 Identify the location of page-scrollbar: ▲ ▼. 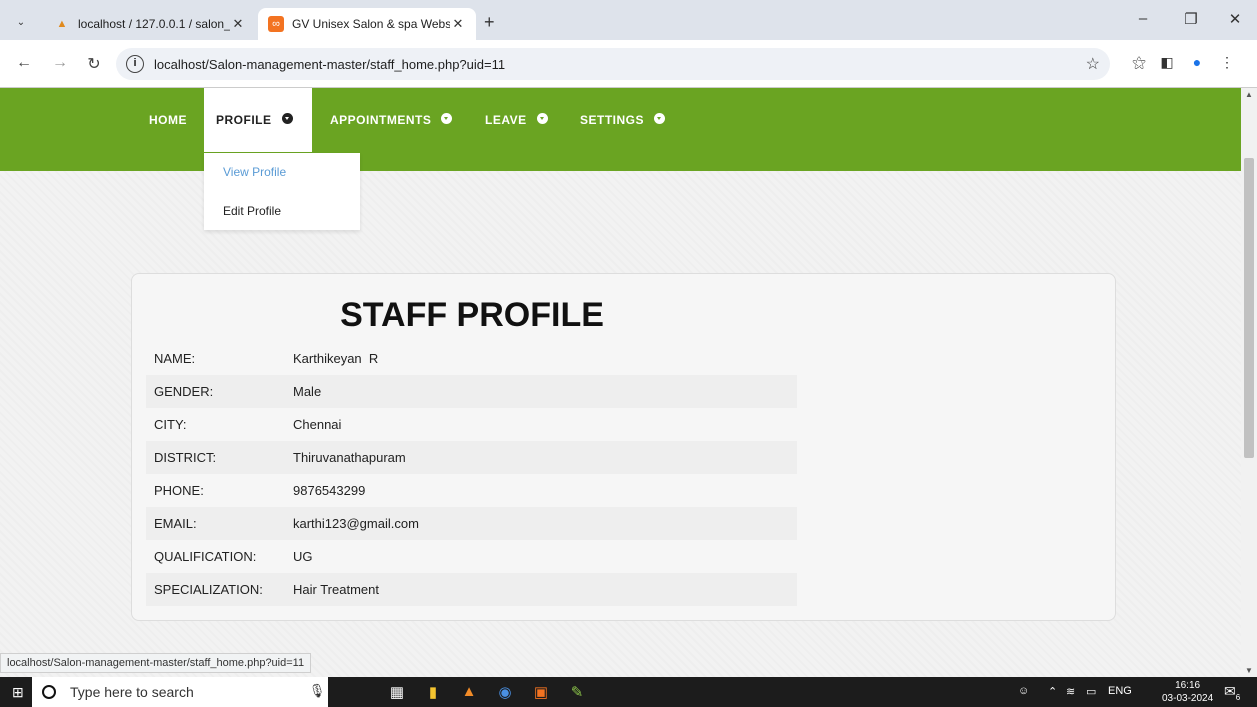
(1249, 382).